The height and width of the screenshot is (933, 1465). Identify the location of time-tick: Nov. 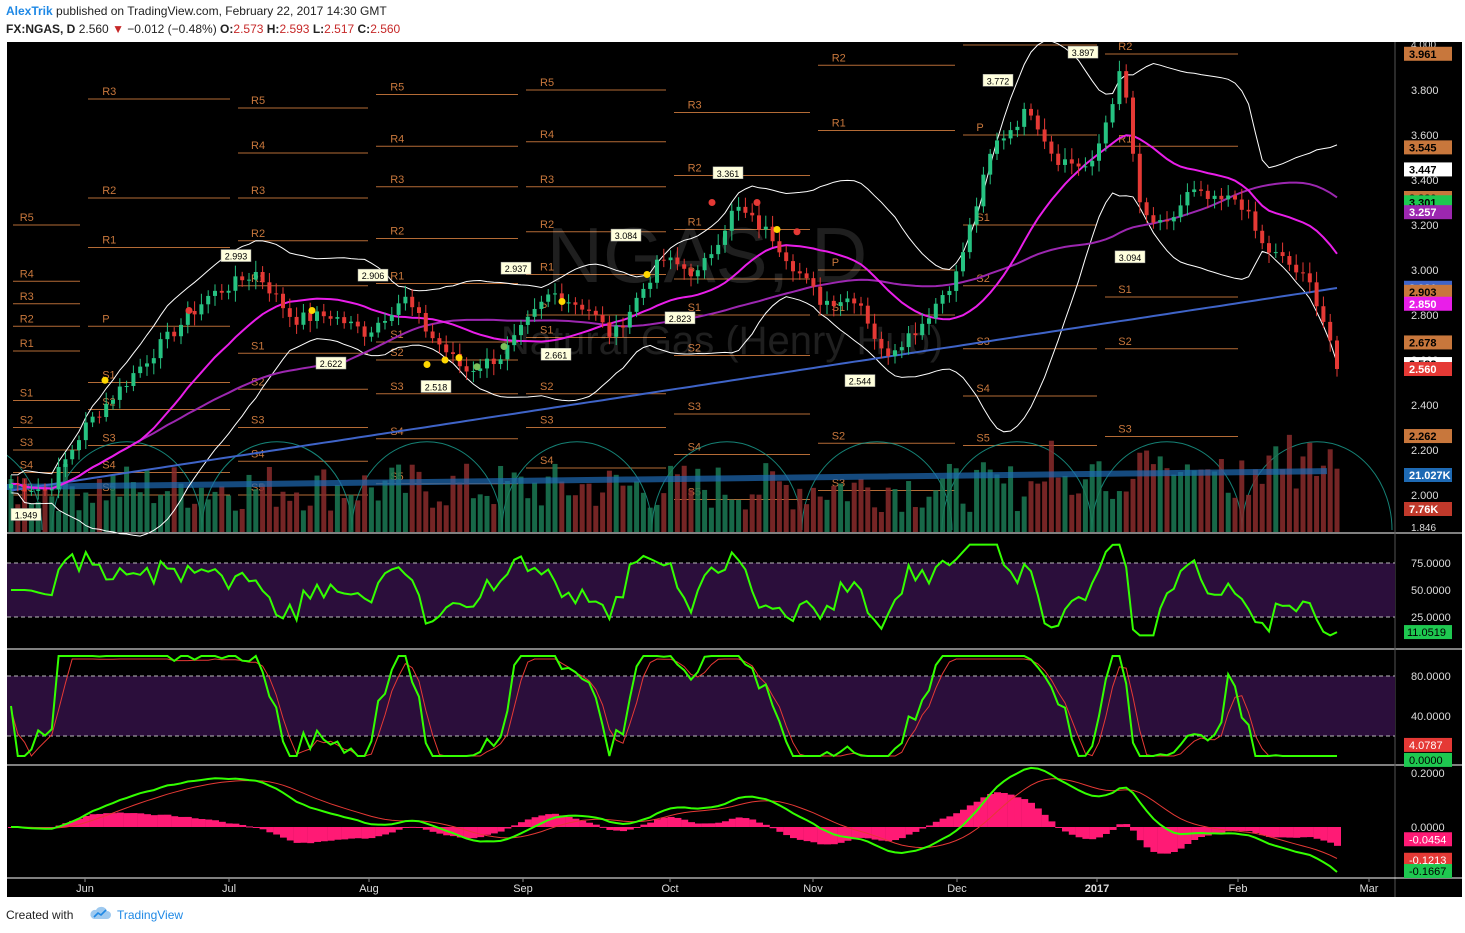
(813, 889).